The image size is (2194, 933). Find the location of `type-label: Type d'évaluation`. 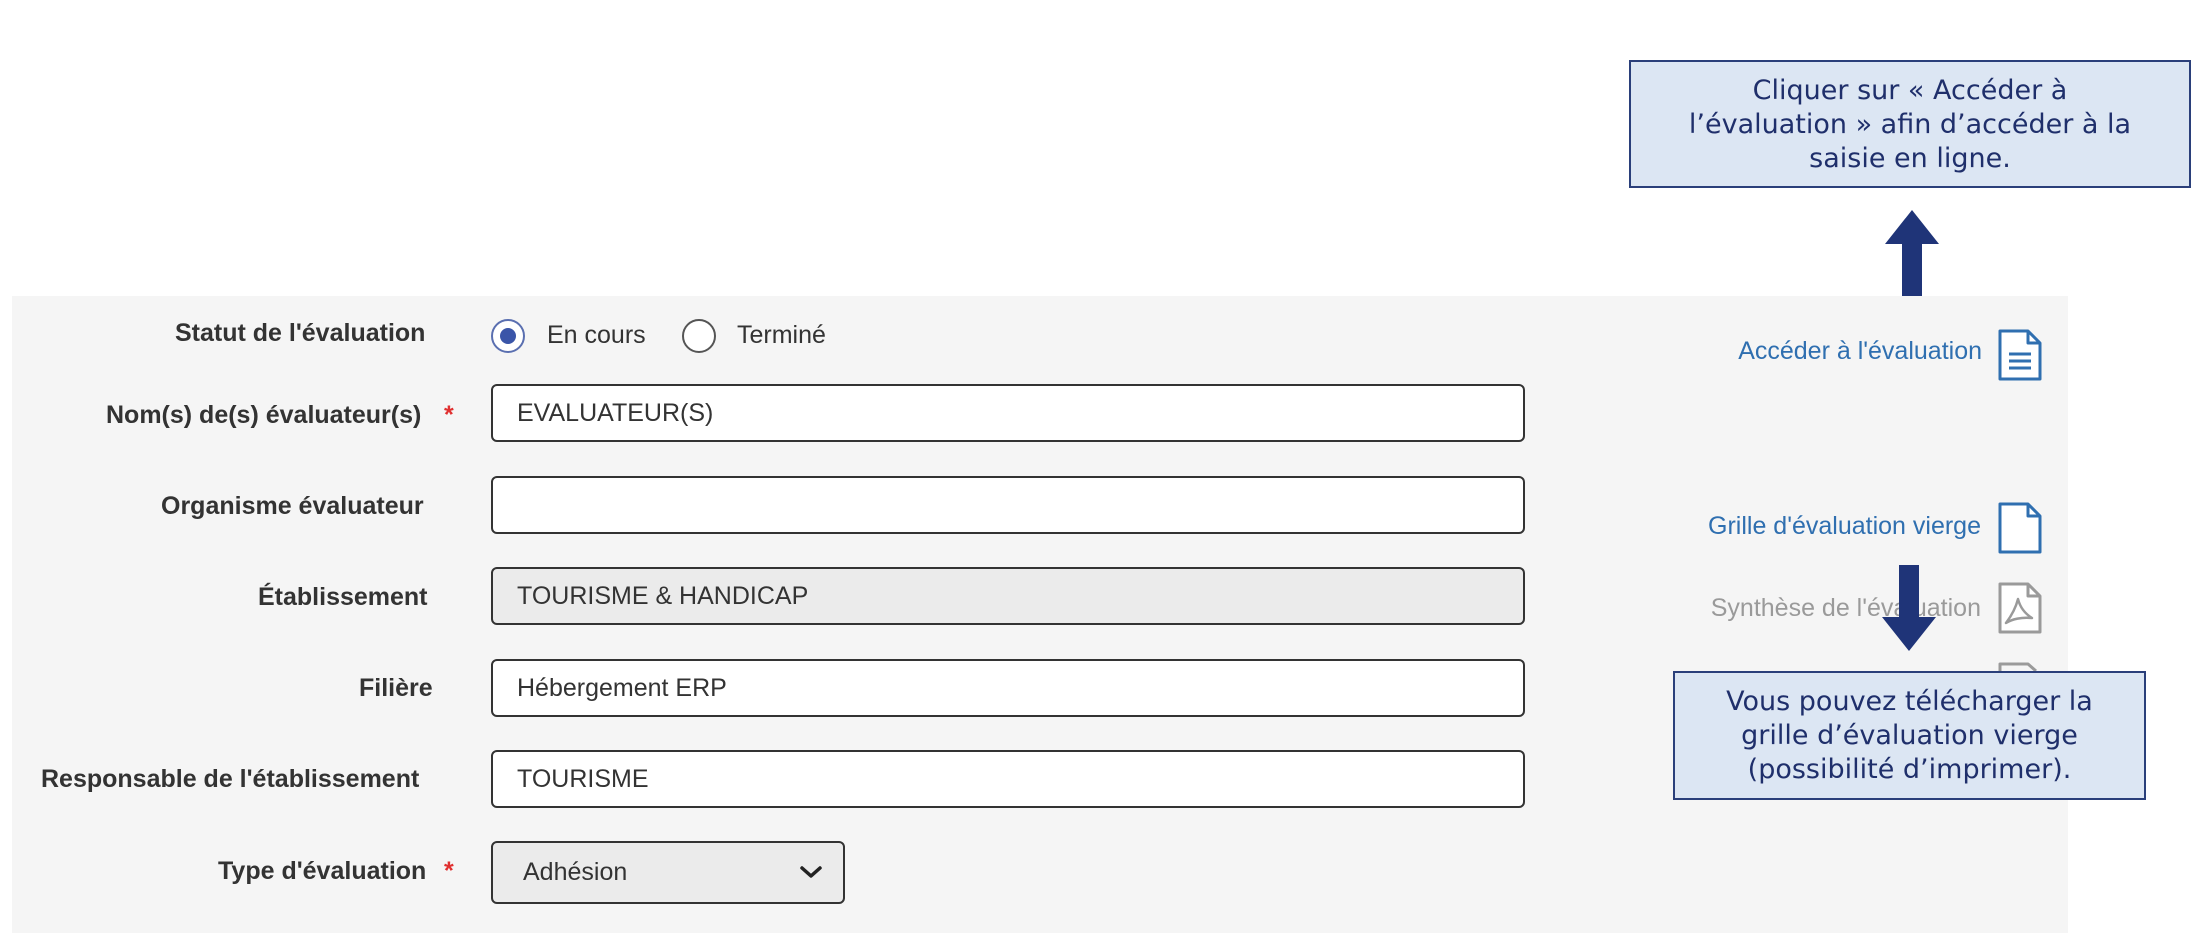

type-label: Type d'évaluation is located at coordinates (322, 871).